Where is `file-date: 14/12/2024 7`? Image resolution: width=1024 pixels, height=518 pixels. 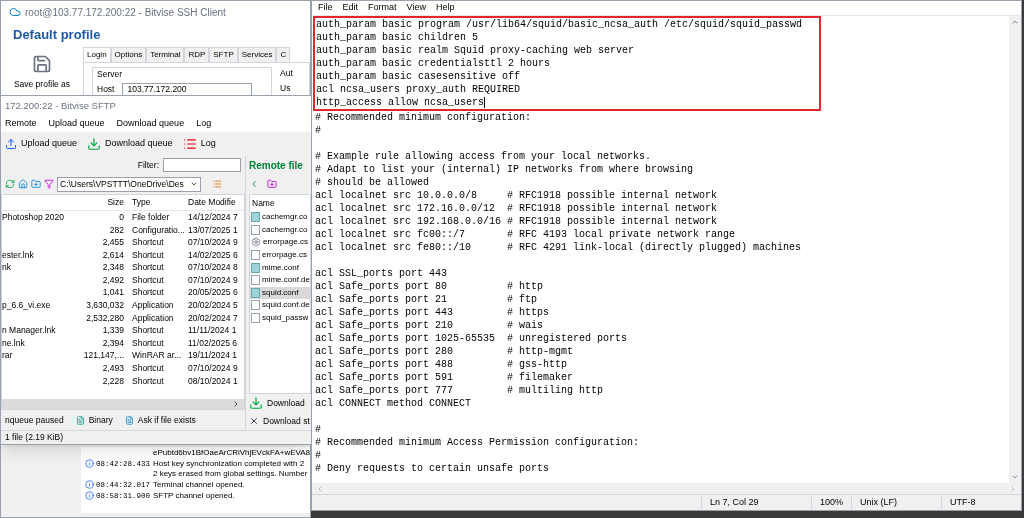
file-date: 14/12/2024 7 is located at coordinates (213, 217).